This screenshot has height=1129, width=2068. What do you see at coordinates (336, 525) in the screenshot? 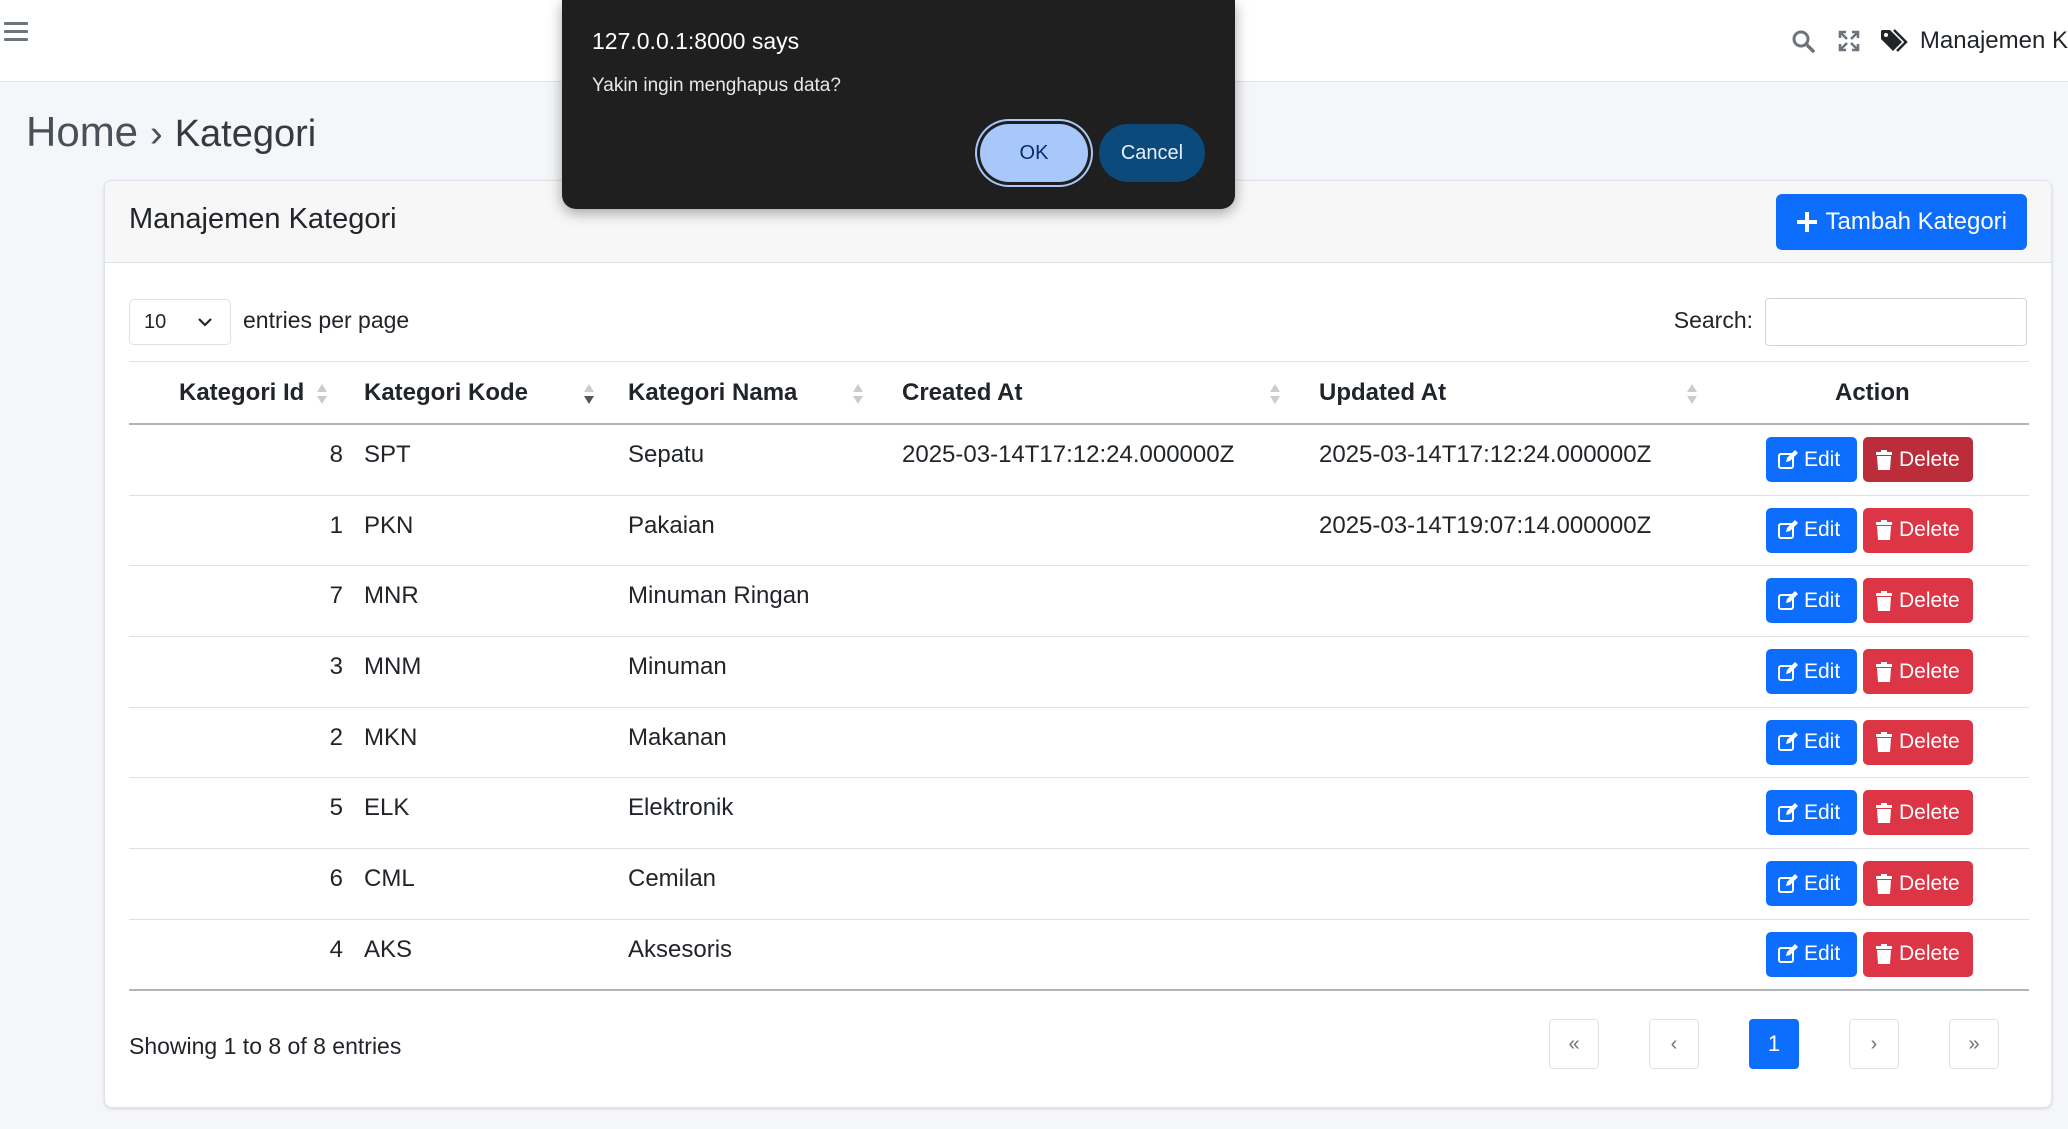
I see `cell-kategori-id: 1` at bounding box center [336, 525].